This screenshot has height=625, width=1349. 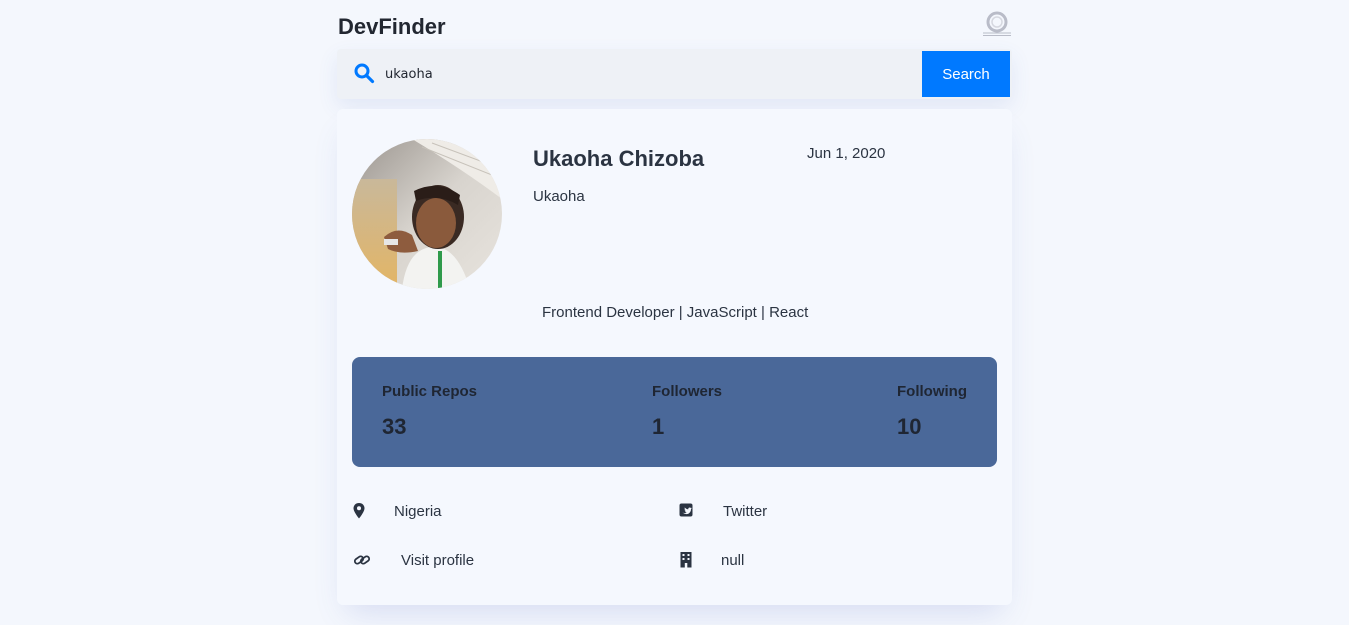 I want to click on search-bar: Search, so click(x=674, y=74).